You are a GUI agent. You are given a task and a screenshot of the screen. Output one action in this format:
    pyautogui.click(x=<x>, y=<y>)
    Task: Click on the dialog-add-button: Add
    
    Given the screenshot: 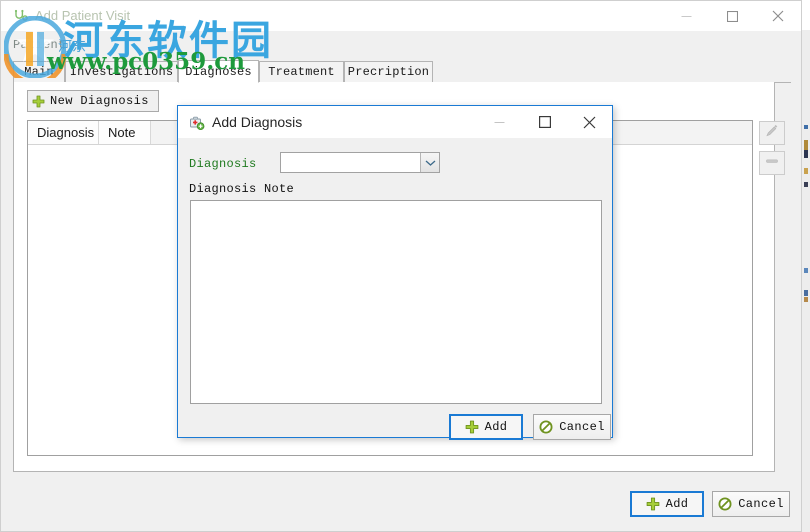 What is the action you would take?
    pyautogui.click(x=486, y=427)
    